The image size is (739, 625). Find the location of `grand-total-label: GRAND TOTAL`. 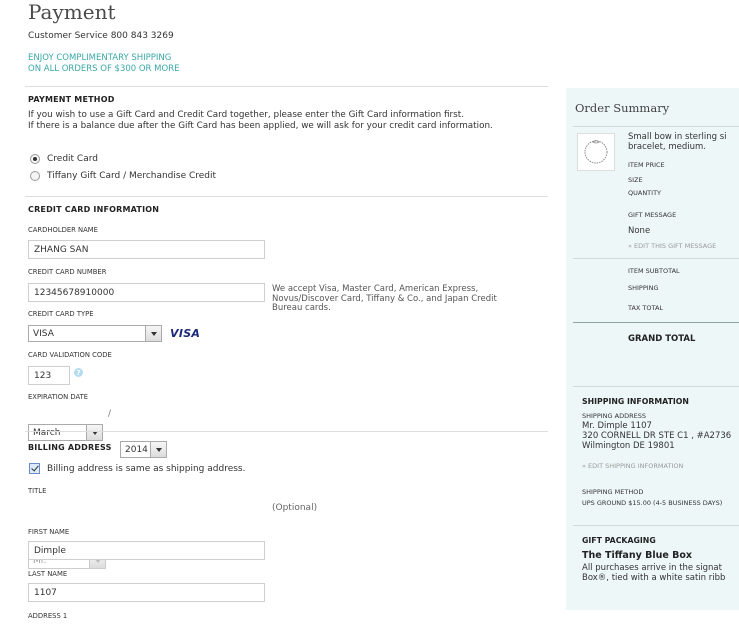

grand-total-label: GRAND TOTAL is located at coordinates (662, 339).